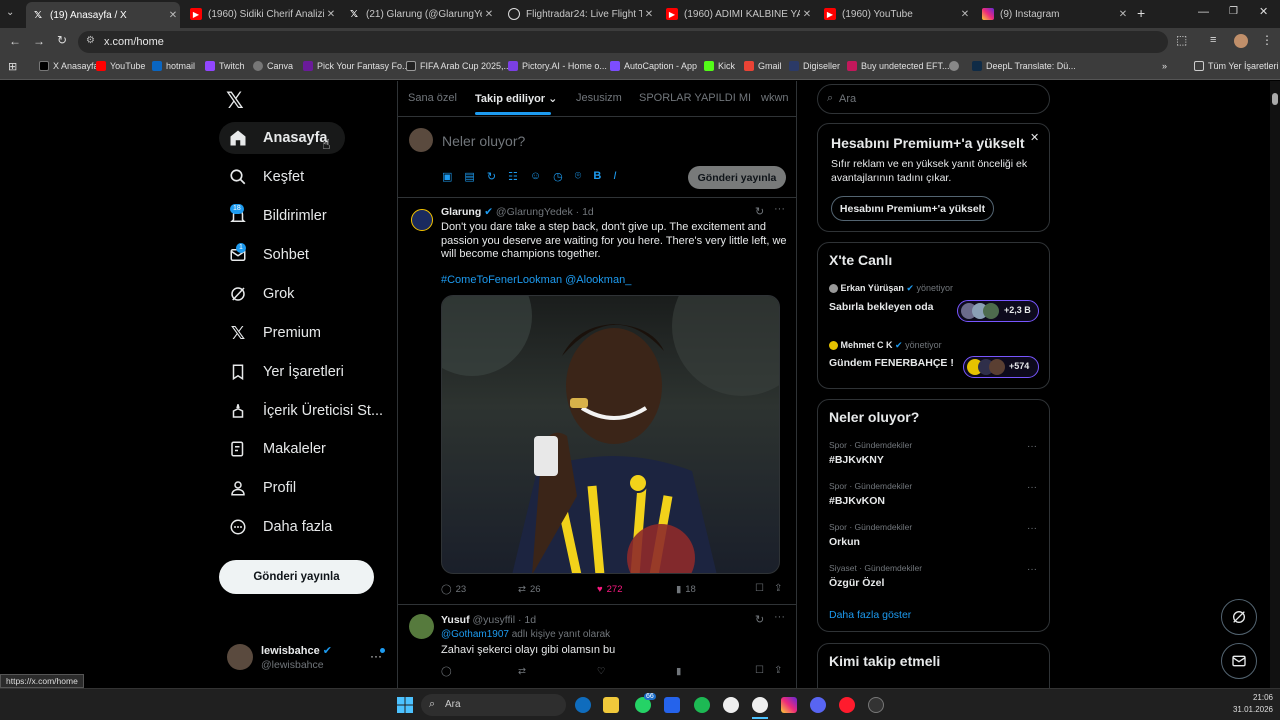 Image resolution: width=1280 pixels, height=720 pixels. Describe the element at coordinates (516, 98) in the screenshot. I see `tab-following: Takip ediliyor ⌄` at that location.